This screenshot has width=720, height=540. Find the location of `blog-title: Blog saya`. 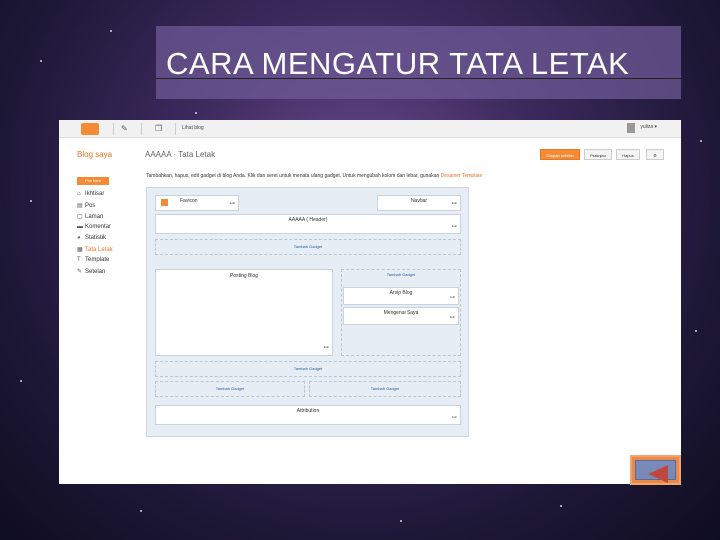

blog-title: Blog saya is located at coordinates (94, 154).